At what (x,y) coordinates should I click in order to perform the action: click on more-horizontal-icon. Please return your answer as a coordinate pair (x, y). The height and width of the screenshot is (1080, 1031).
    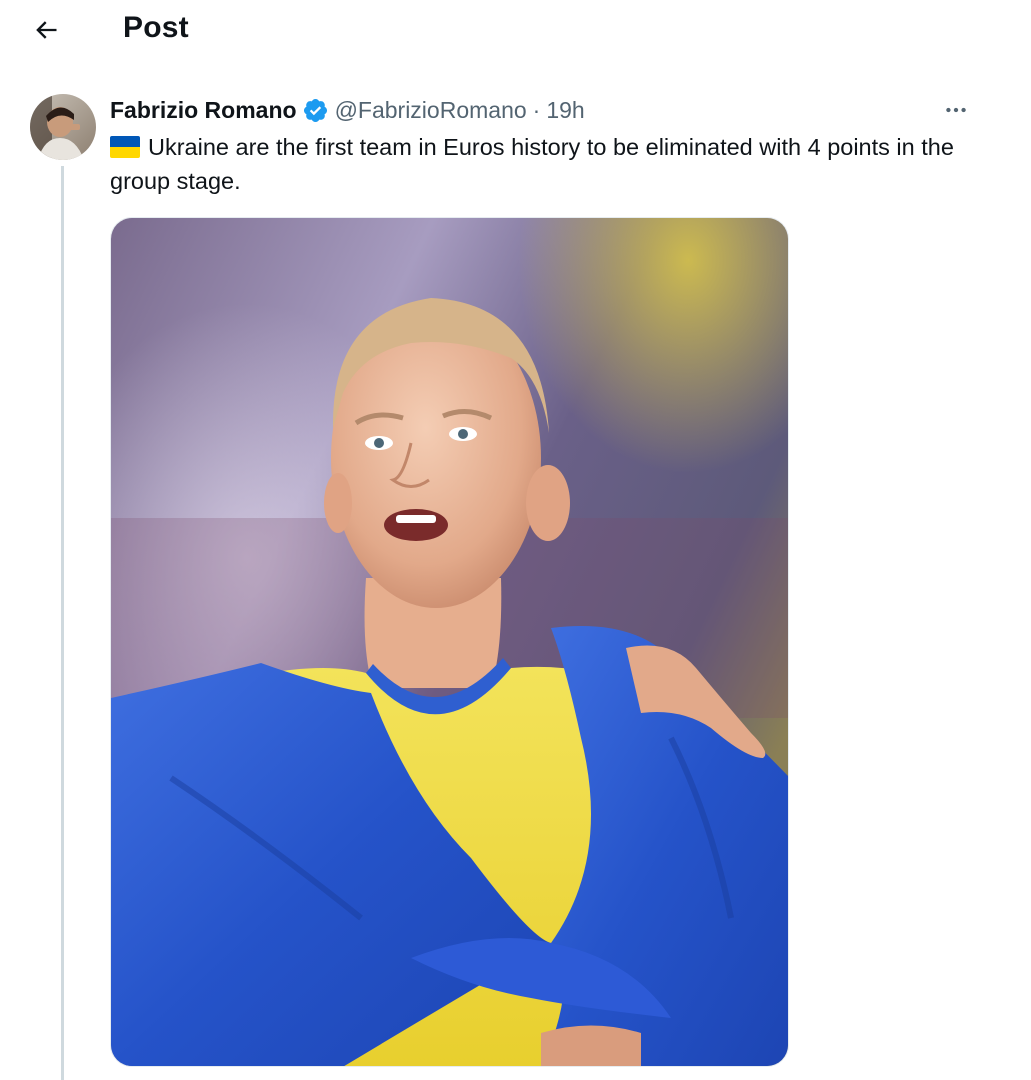
    Looking at the image, I should click on (956, 110).